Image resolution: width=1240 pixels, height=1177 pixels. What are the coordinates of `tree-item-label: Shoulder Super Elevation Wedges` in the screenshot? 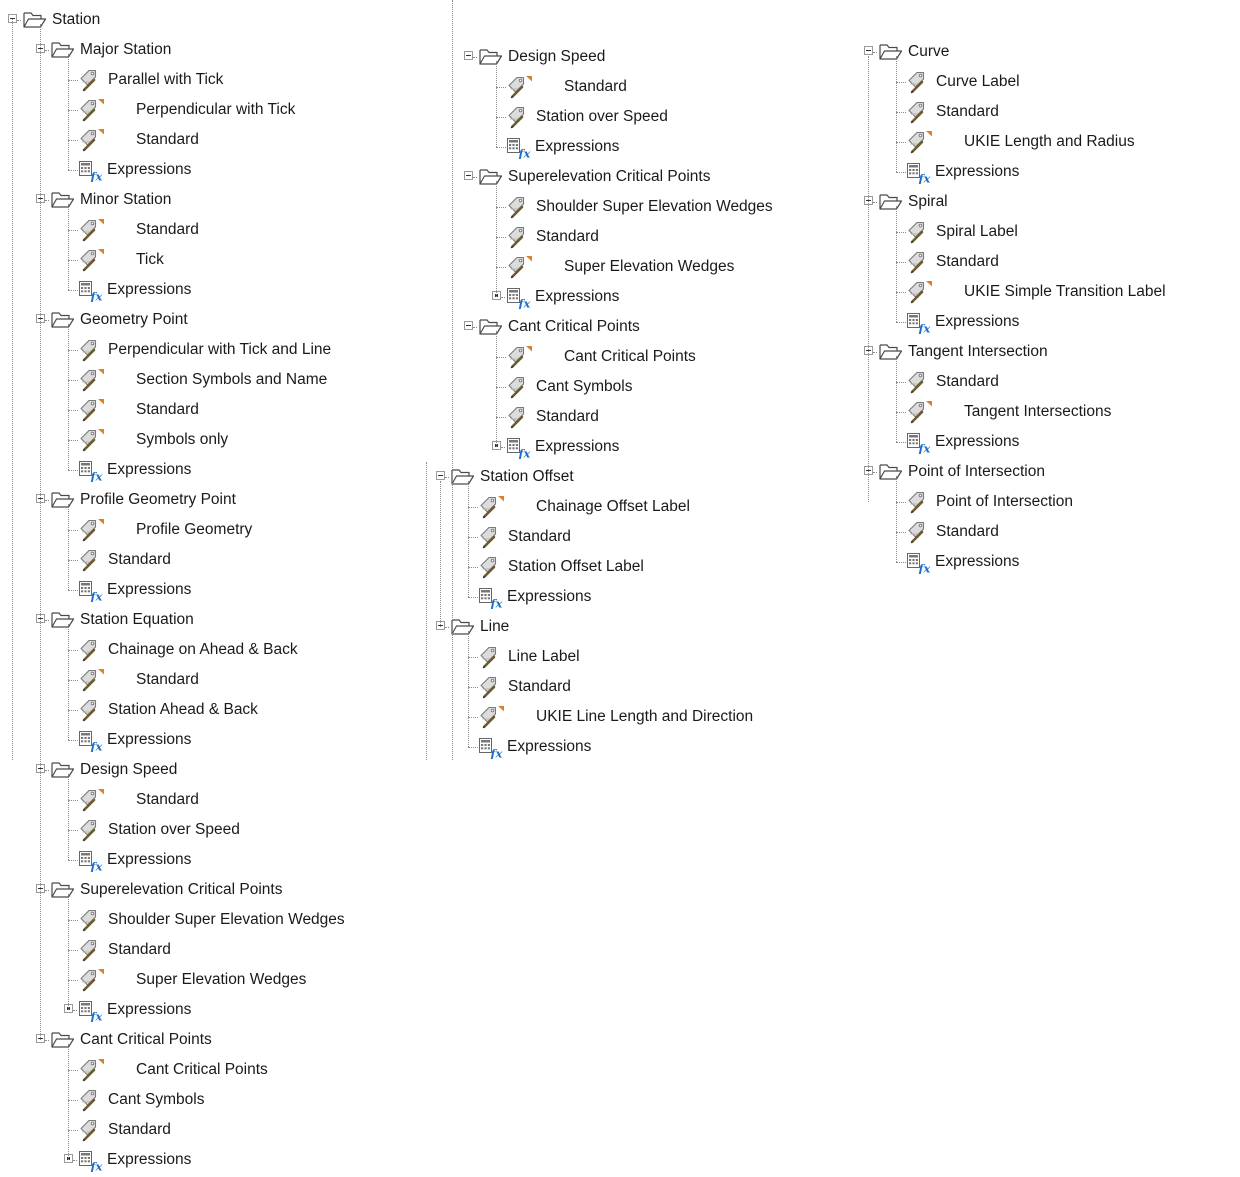 It's located at (654, 206).